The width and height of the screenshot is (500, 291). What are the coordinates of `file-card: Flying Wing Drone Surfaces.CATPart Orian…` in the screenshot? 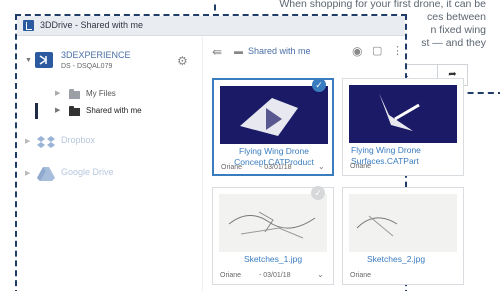 It's located at (403, 127).